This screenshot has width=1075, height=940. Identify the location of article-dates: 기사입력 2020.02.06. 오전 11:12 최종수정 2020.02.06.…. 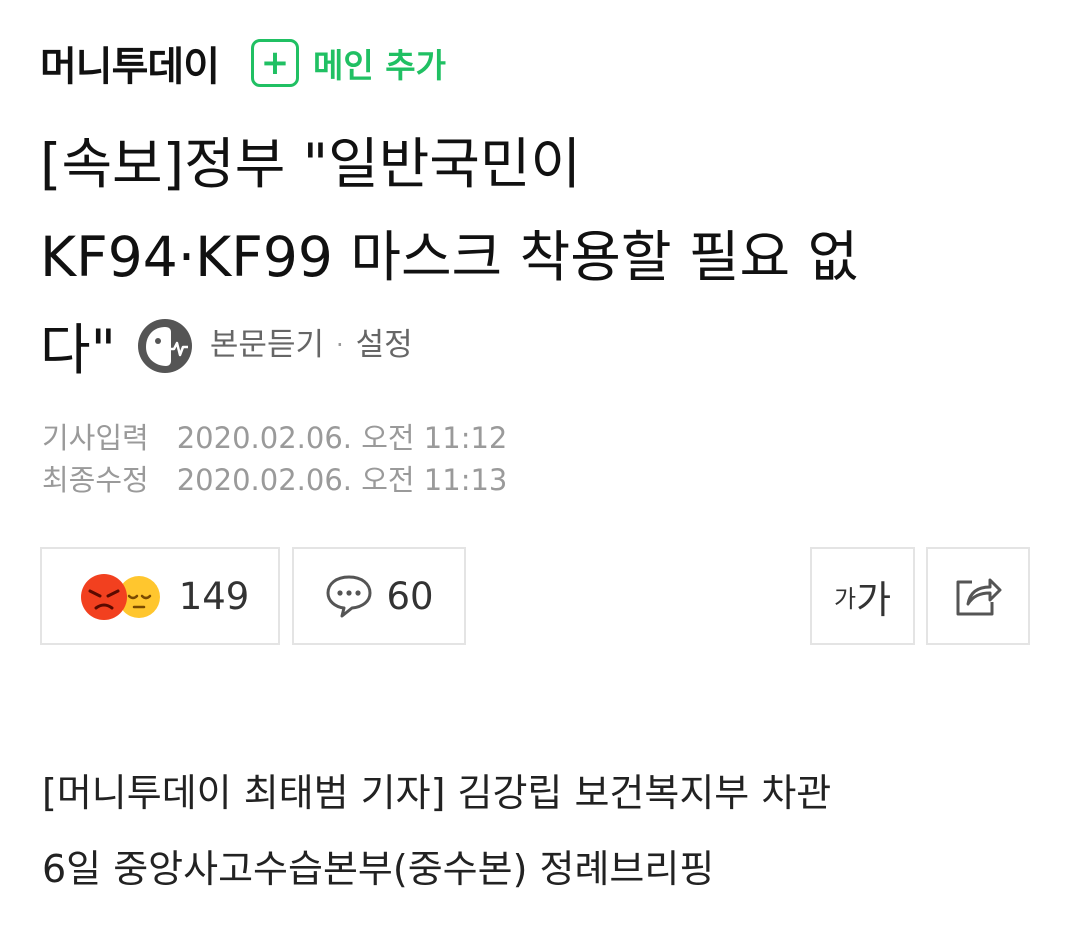
(274, 459).